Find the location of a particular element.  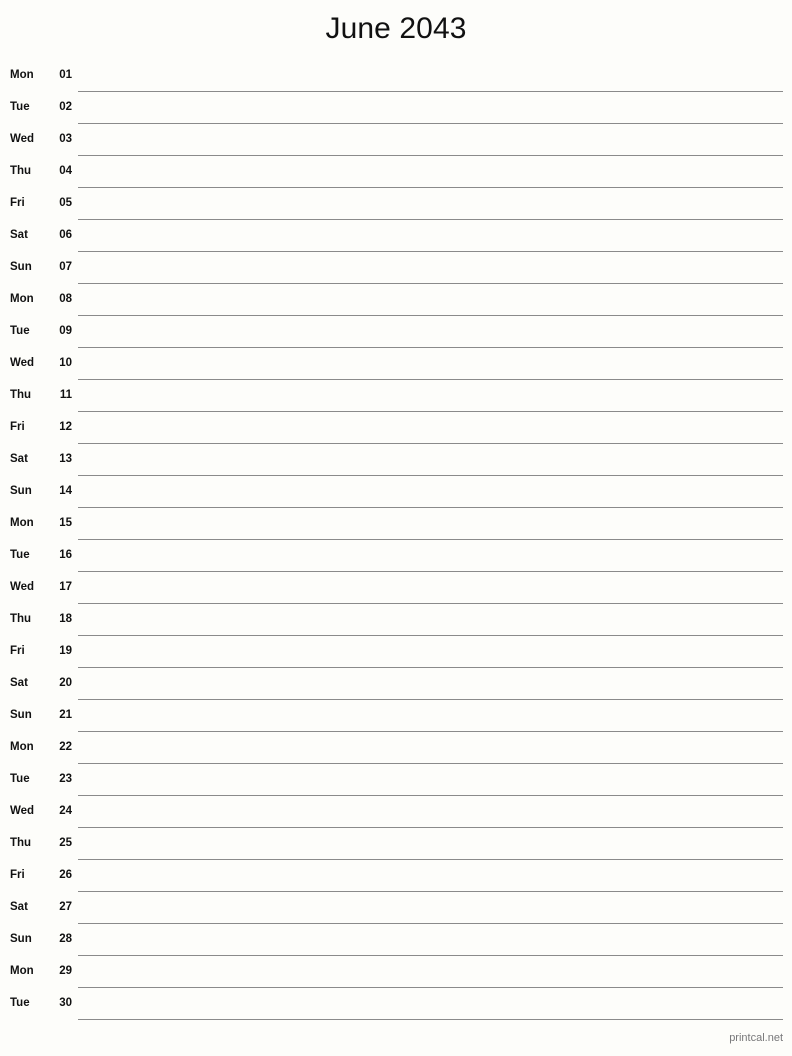

day-number: 13 is located at coordinates (65, 459).